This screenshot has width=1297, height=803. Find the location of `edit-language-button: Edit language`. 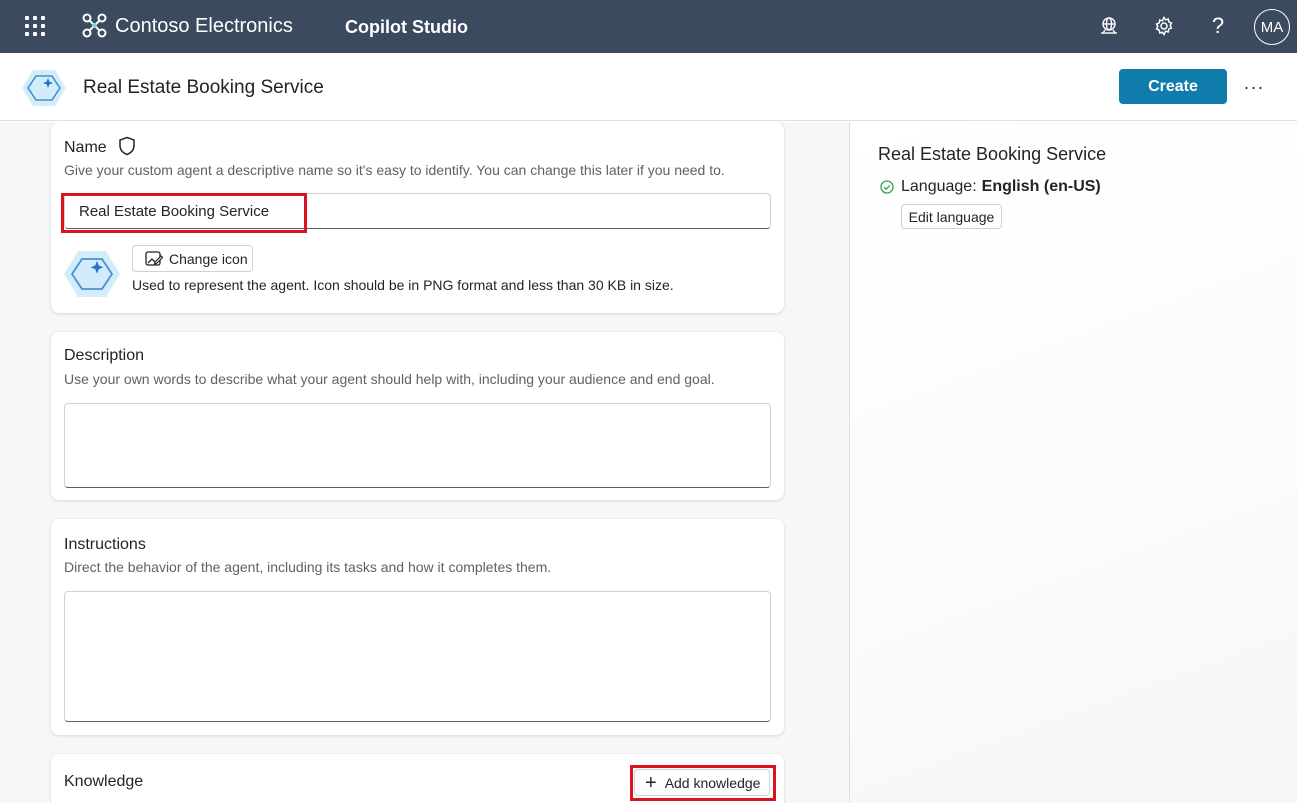

edit-language-button: Edit language is located at coordinates (951, 216).